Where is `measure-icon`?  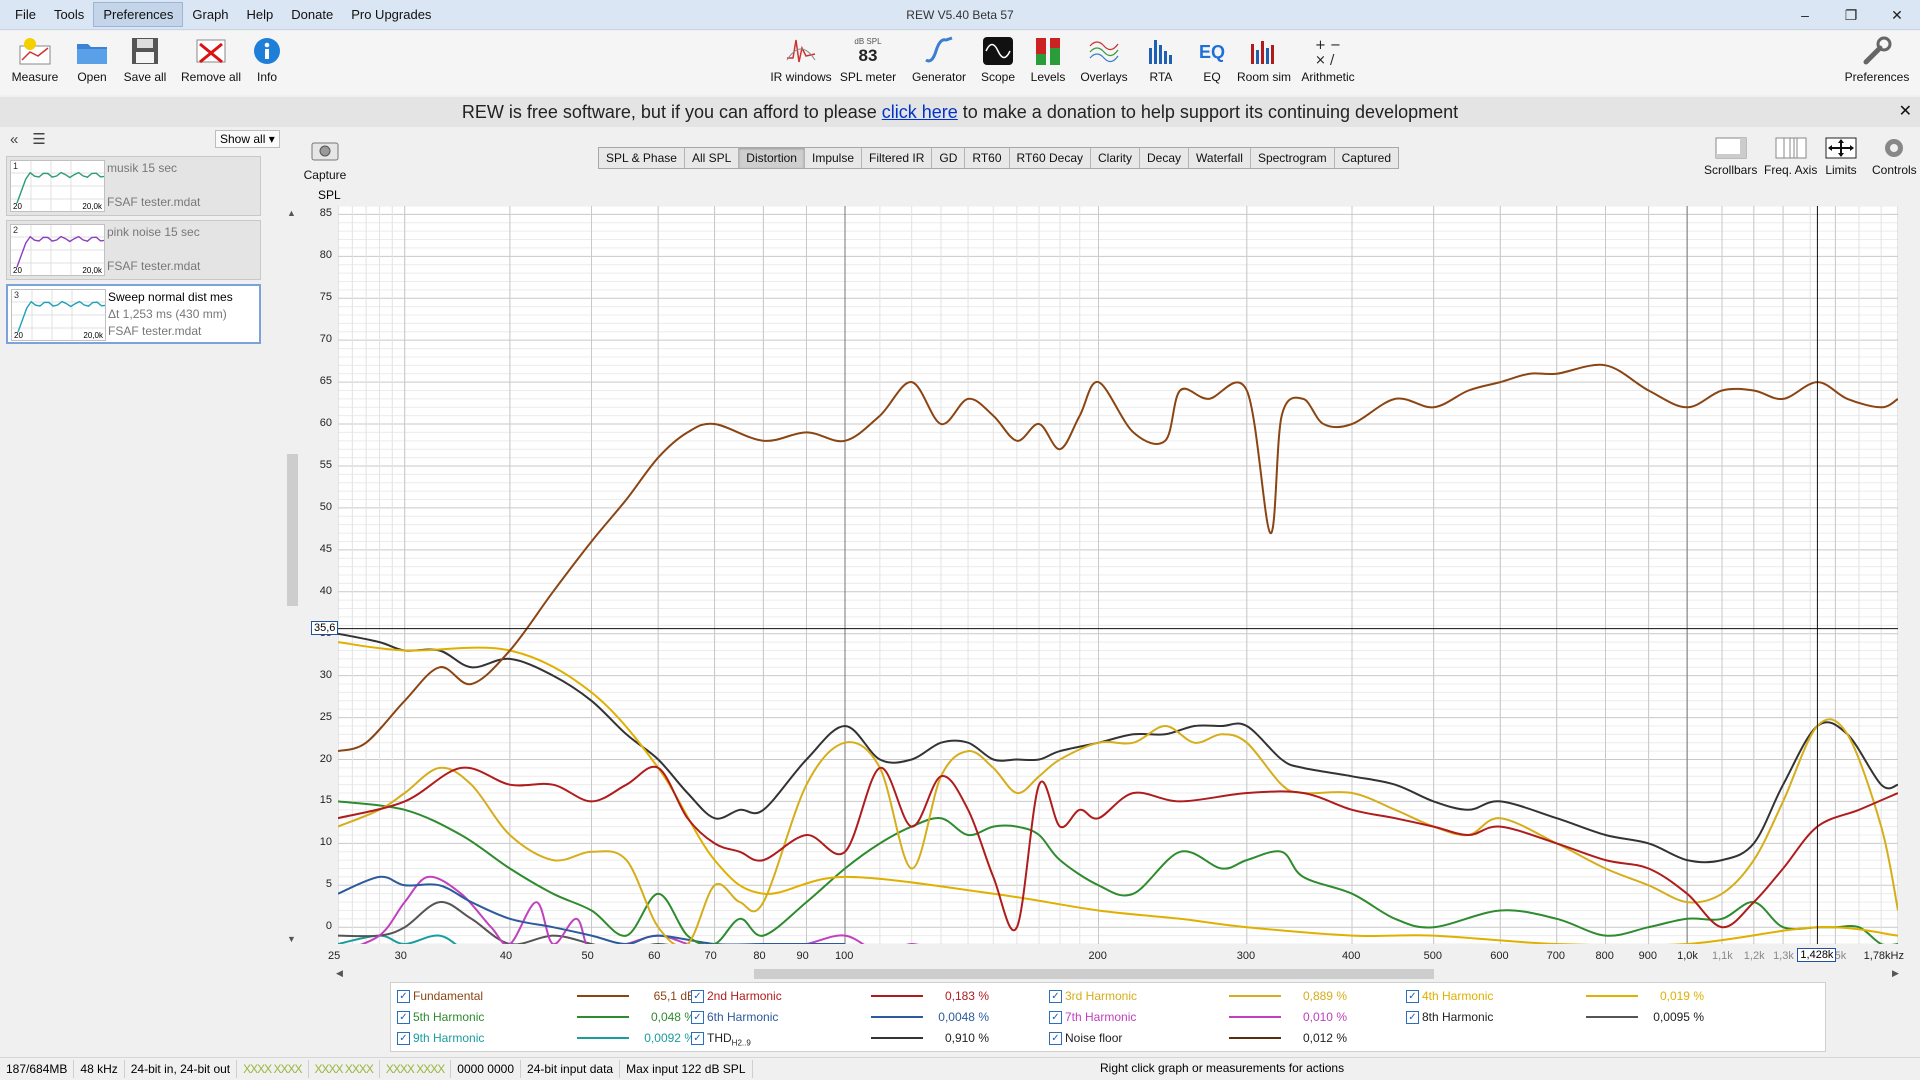
measure-icon is located at coordinates (35, 51).